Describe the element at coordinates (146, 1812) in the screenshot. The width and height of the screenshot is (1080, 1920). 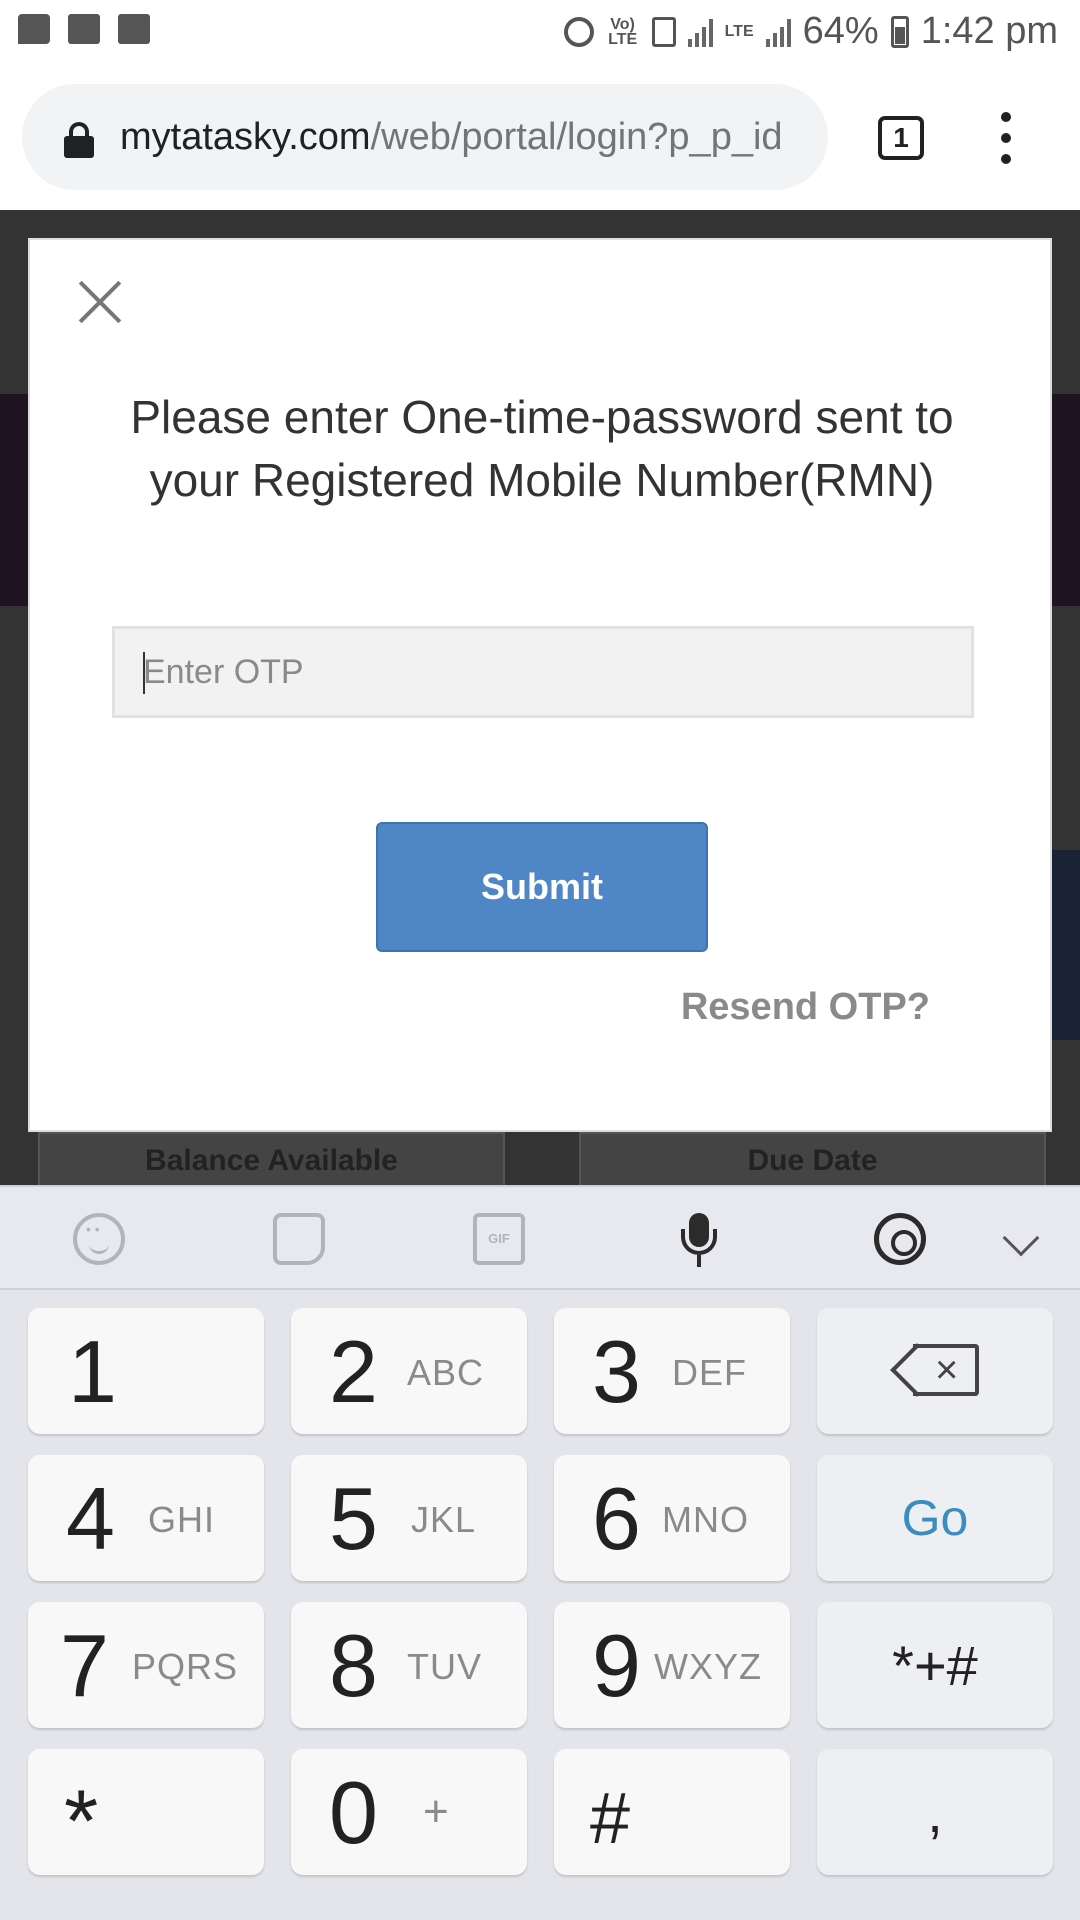
I see `key-star: *` at that location.